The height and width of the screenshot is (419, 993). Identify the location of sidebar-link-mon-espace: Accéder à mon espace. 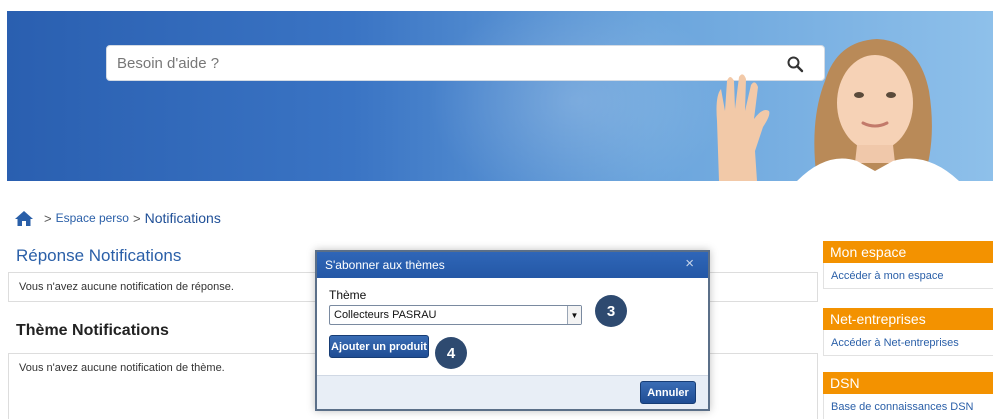
(908, 276).